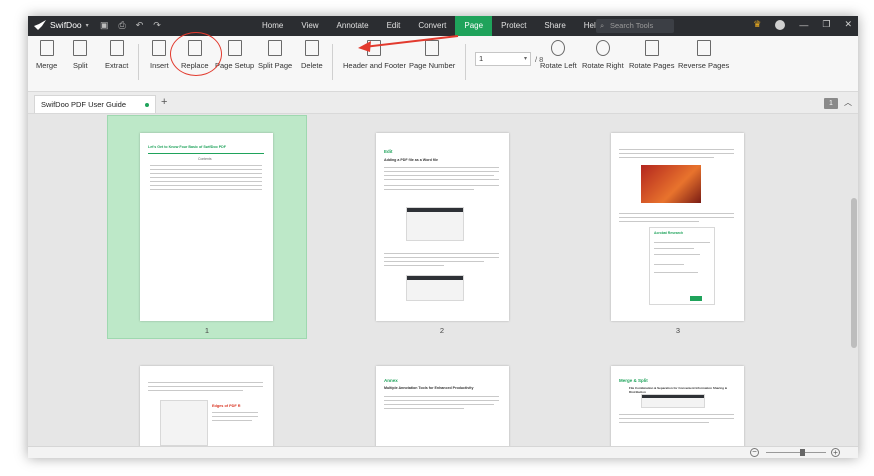 The image size is (874, 476). What do you see at coordinates (40, 25) in the screenshot?
I see `swifdoo-bird-icon` at bounding box center [40, 25].